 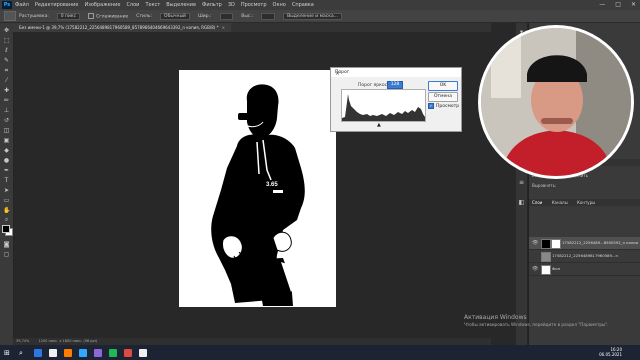 What do you see at coordinates (602, 4) in the screenshot?
I see `minimize-button: —` at bounding box center [602, 4].